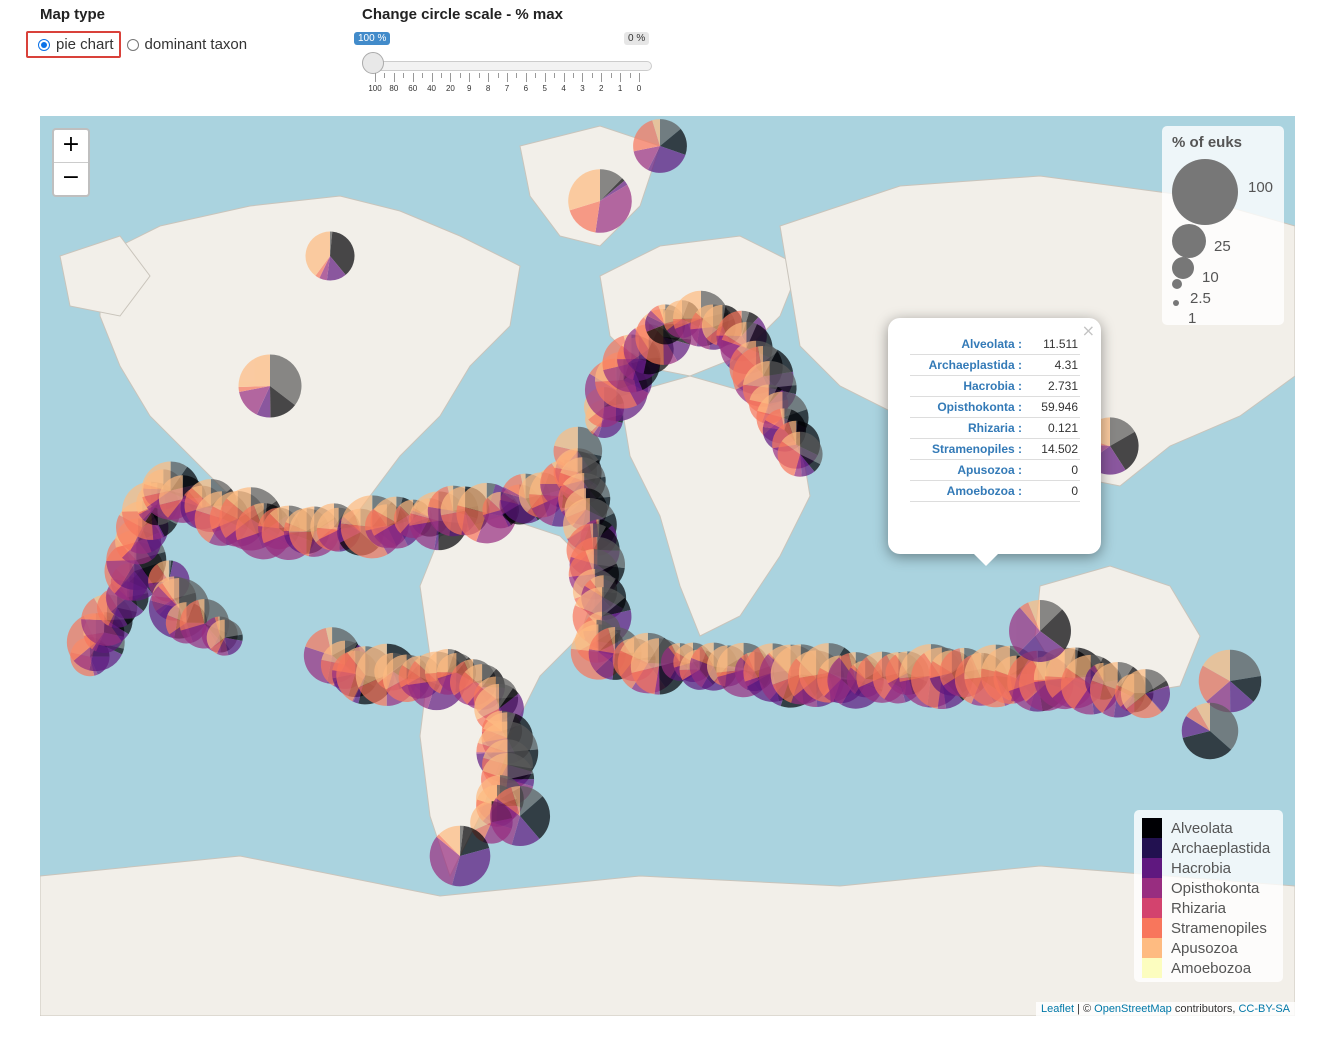 The width and height of the screenshot is (1324, 1048). Describe the element at coordinates (1133, 1009) in the screenshot. I see `osm-link: OpenStreetMap` at that location.